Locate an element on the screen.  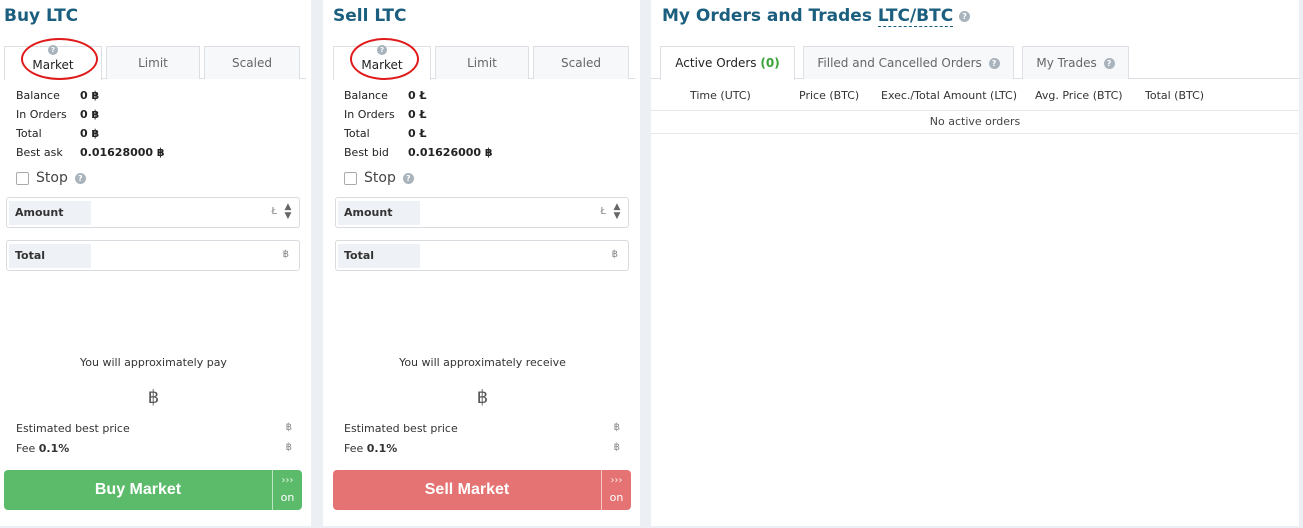
info-label: Best ask is located at coordinates (39, 152).